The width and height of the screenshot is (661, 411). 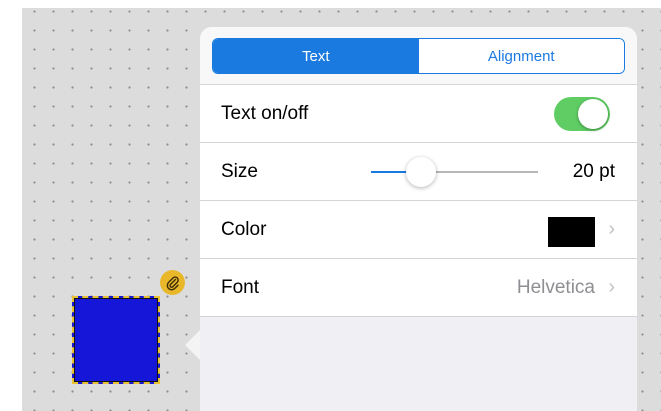 What do you see at coordinates (418, 114) in the screenshot?
I see `text-toggle-row: Text on/off` at bounding box center [418, 114].